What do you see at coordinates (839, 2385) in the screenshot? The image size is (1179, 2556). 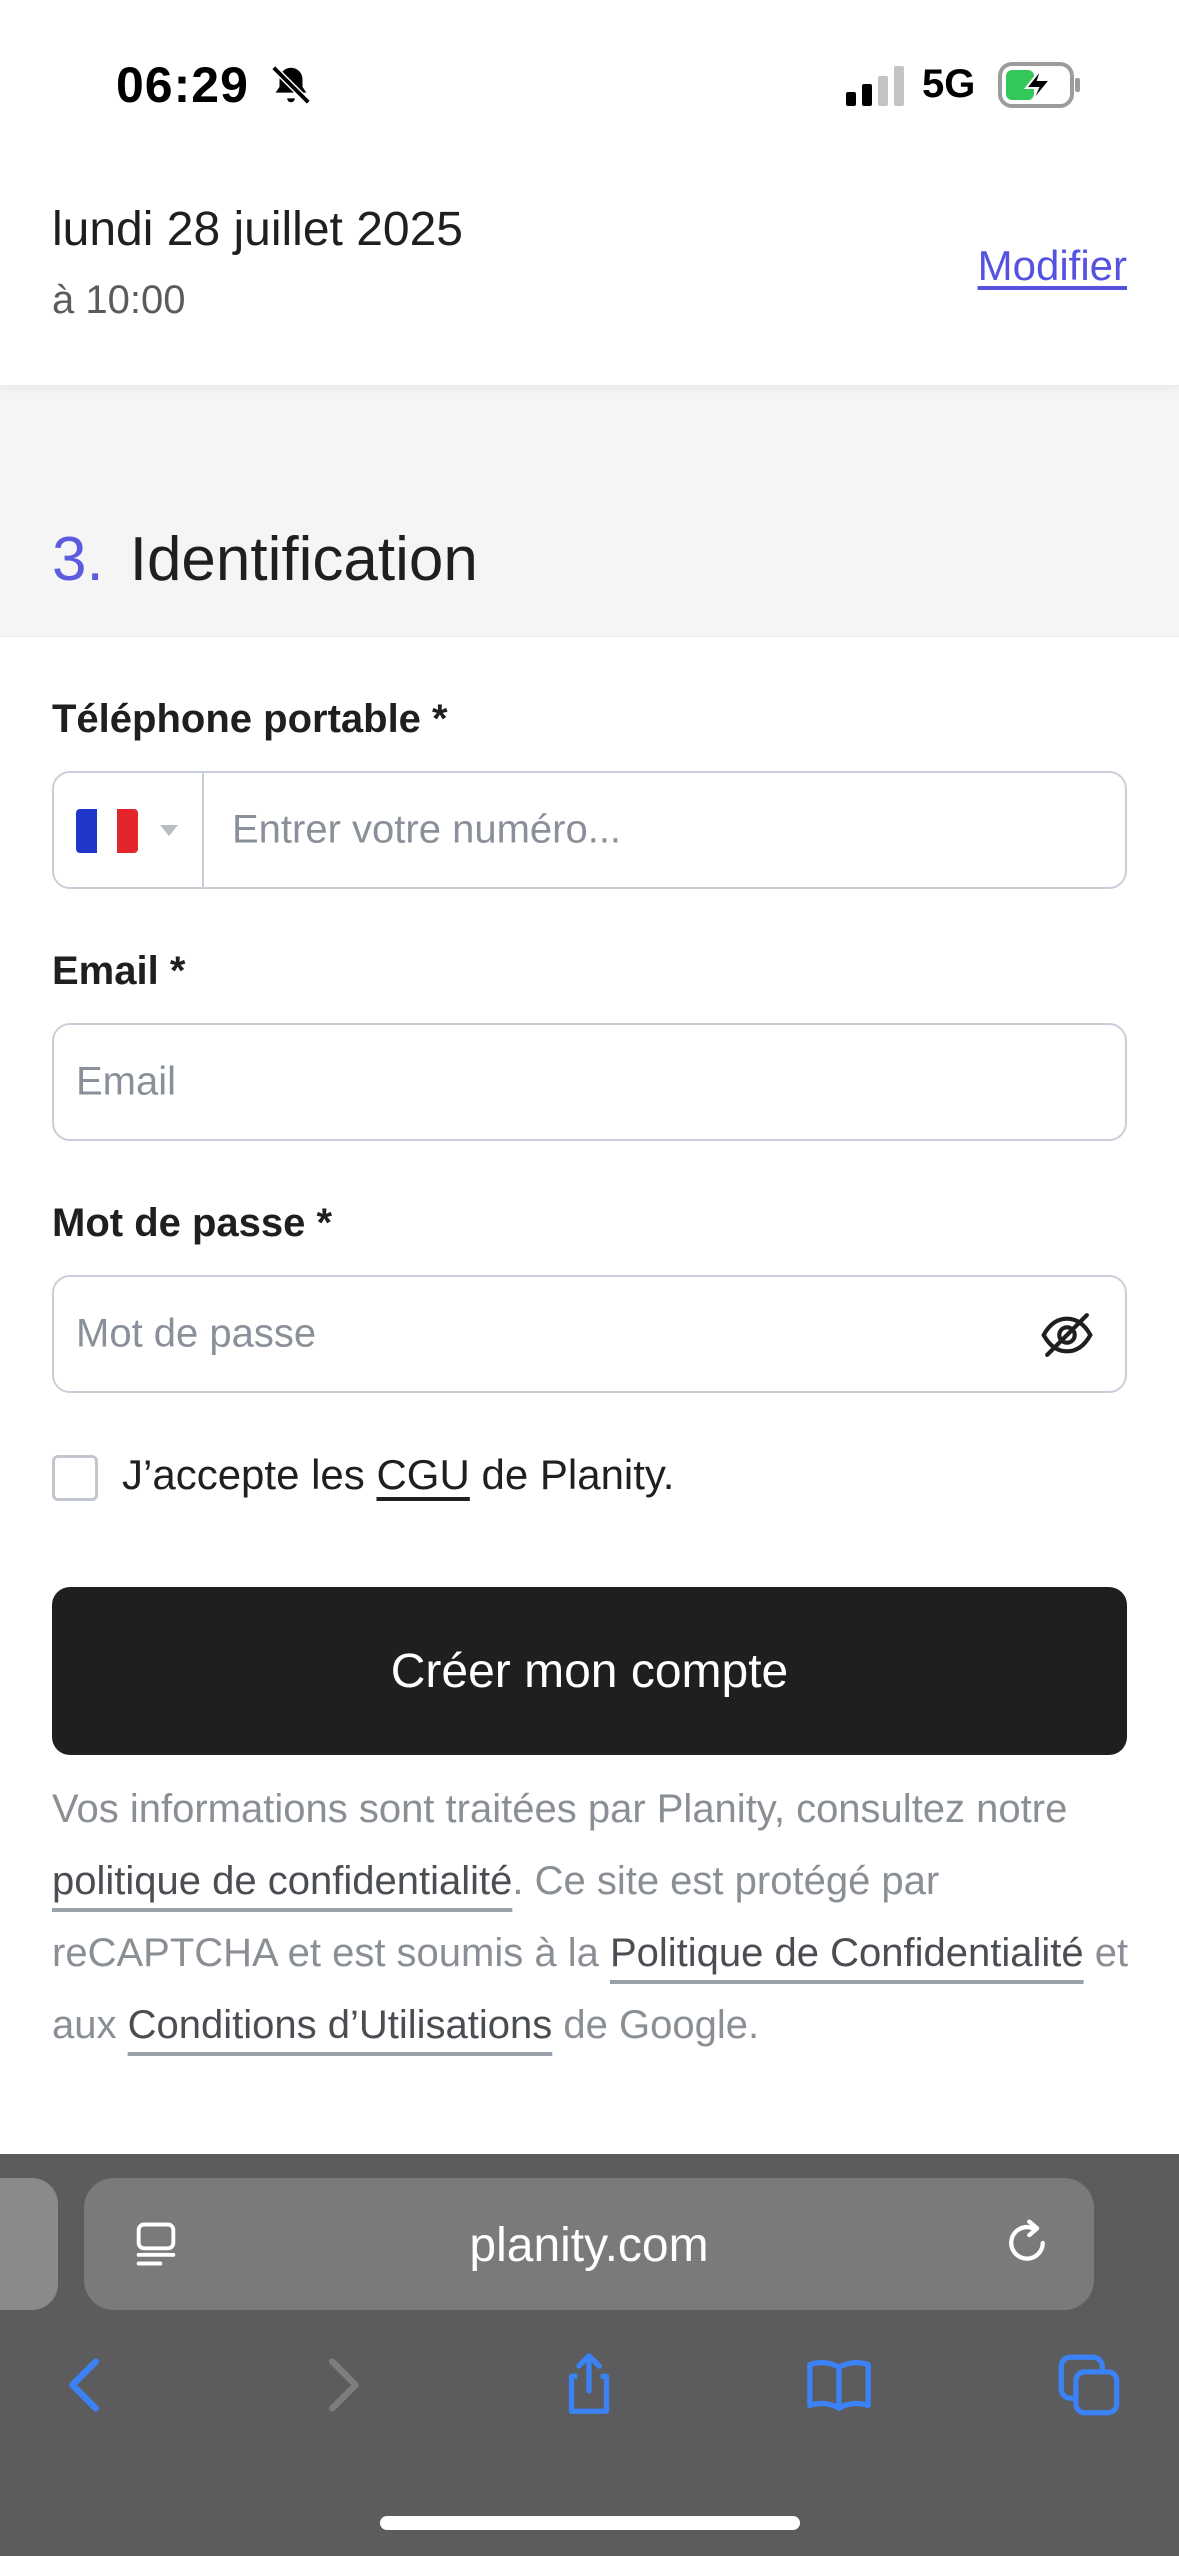 I see `bookmarks-icon` at bounding box center [839, 2385].